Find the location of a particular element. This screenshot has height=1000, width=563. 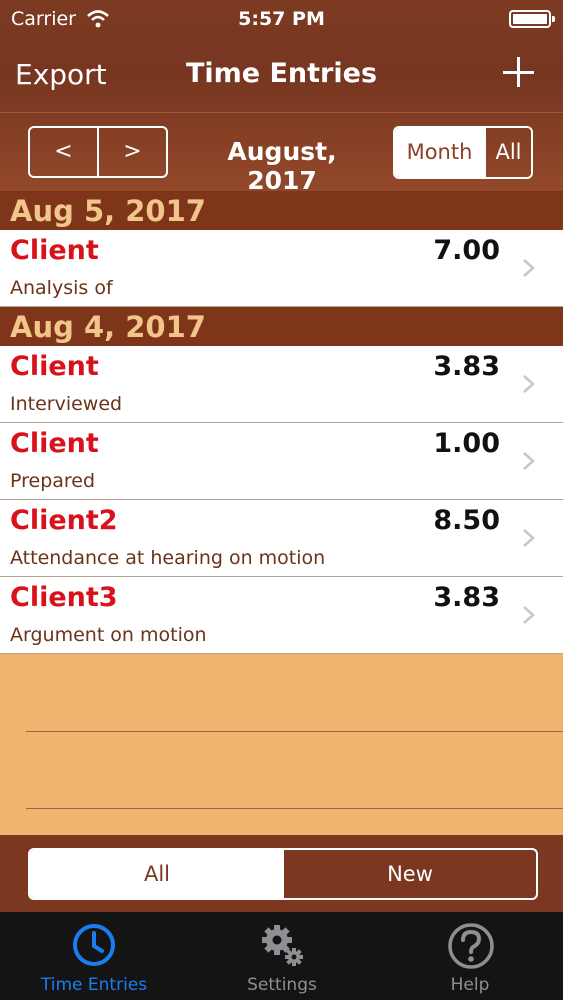

month-pager: < > is located at coordinates (98, 152).